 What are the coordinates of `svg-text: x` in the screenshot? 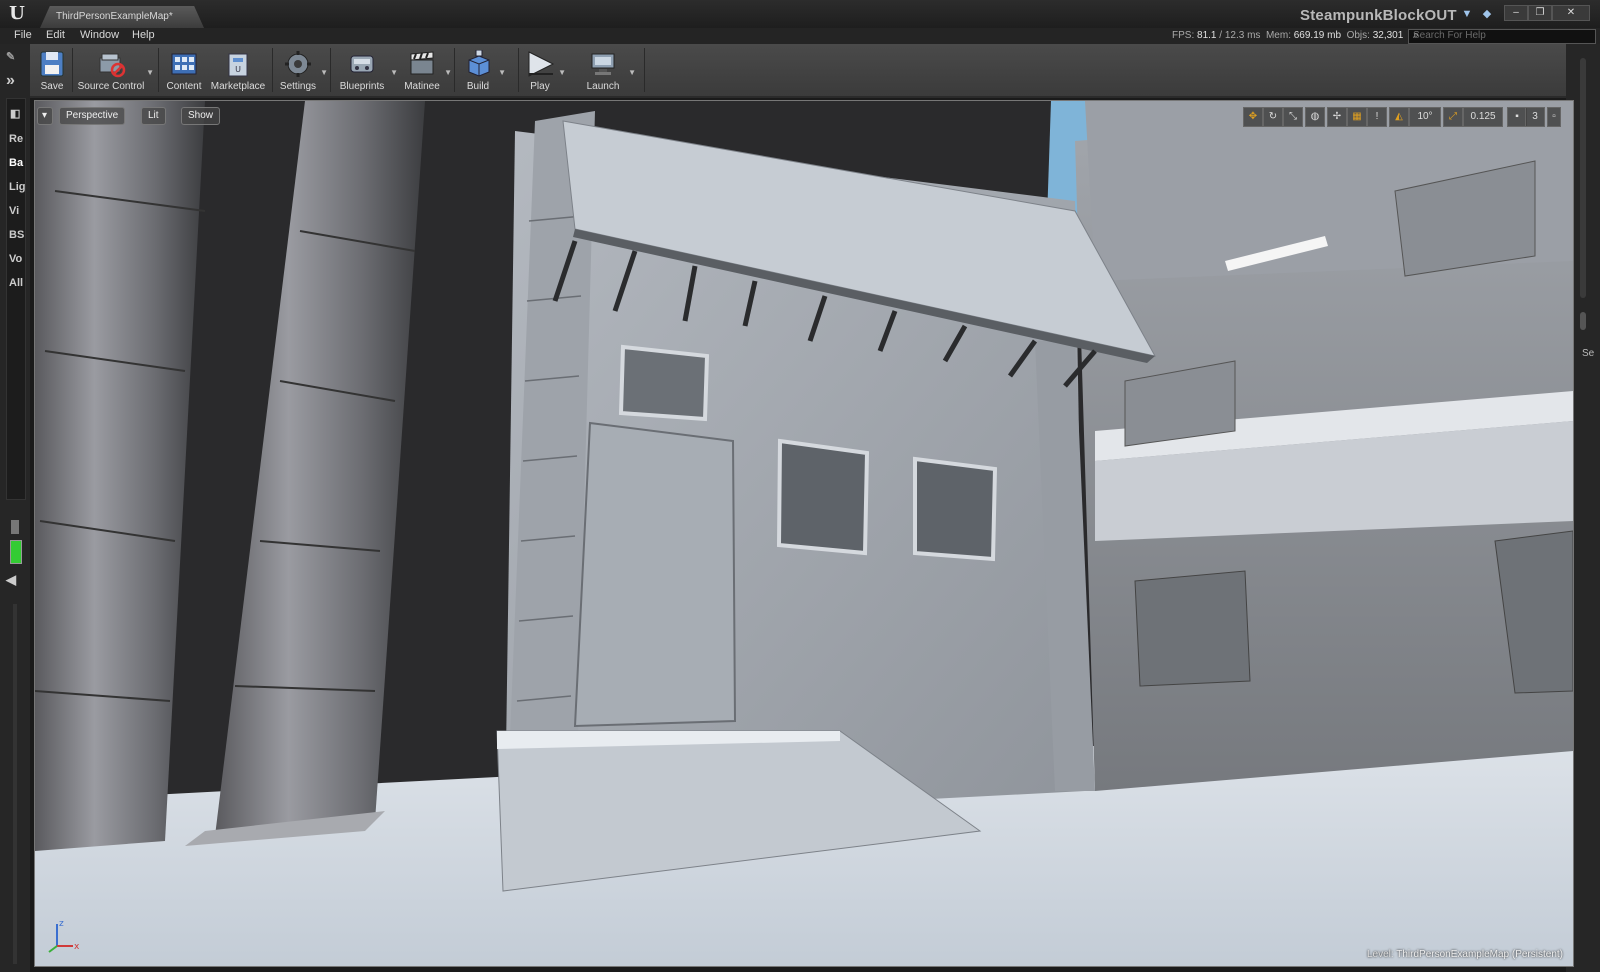 It's located at (77, 947).